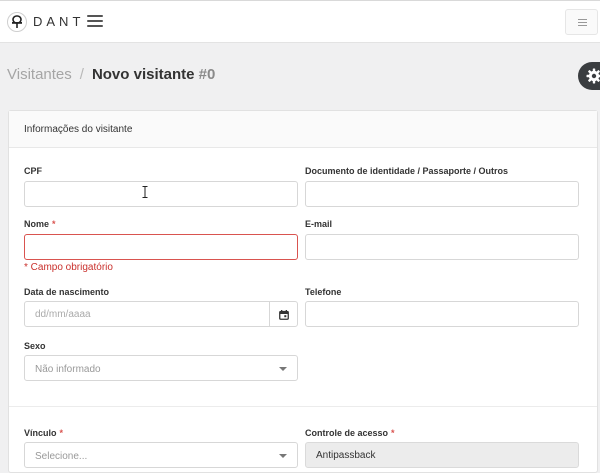  Describe the element at coordinates (68, 267) in the screenshot. I see `name-error-message: * Campo obrigatório` at that location.